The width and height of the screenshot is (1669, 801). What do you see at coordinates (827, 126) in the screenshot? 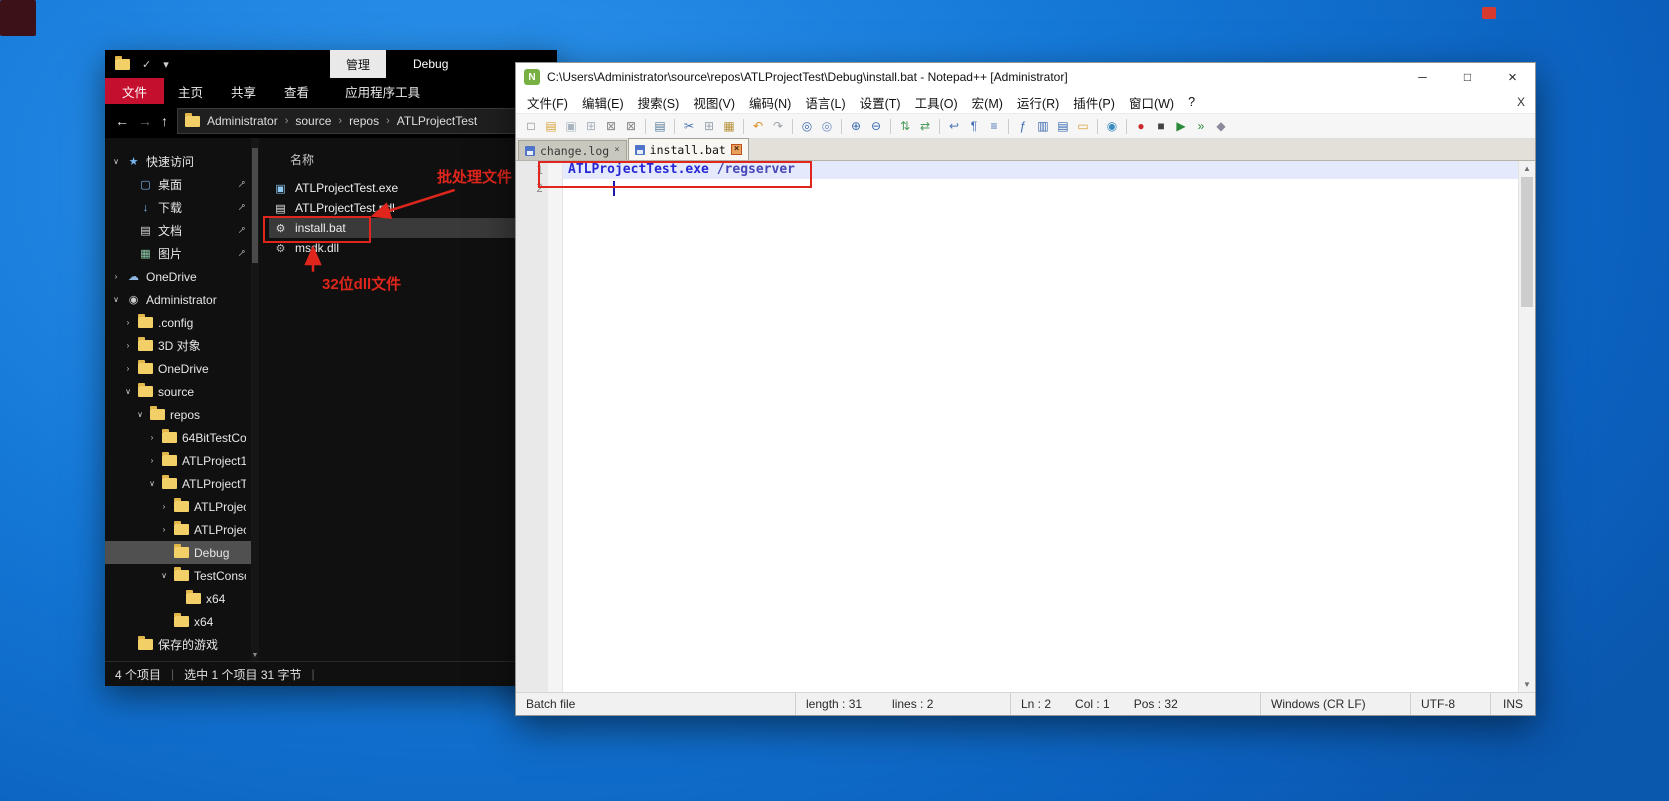
I see `replace-icon: ◎` at bounding box center [827, 126].